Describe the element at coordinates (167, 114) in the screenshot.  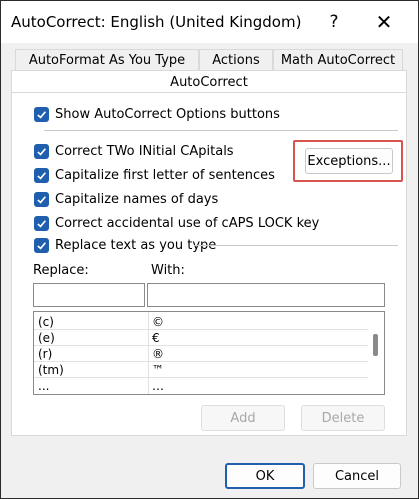
I see `checkbox-label: Show AutoCorrect Options buttons` at that location.